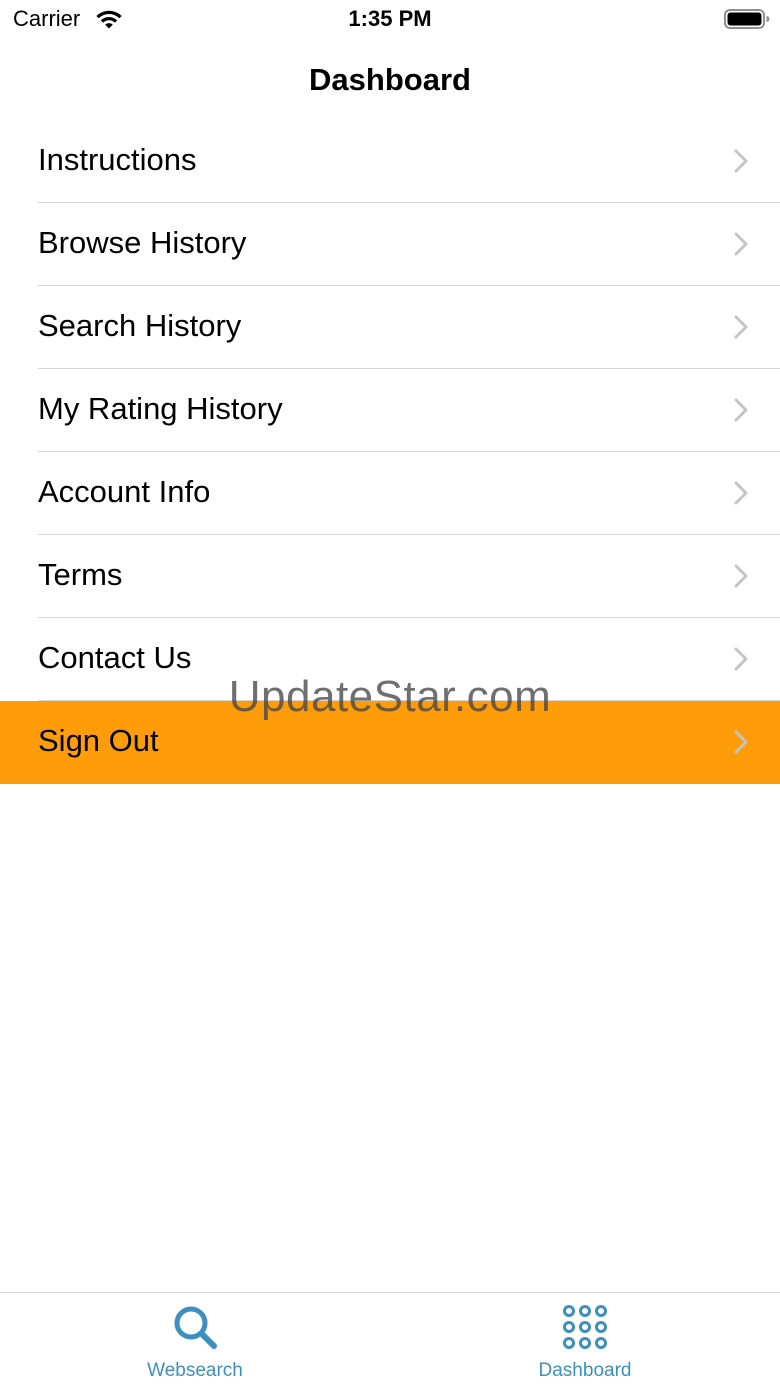  I want to click on status-time: 1:35 PM, so click(390, 18).